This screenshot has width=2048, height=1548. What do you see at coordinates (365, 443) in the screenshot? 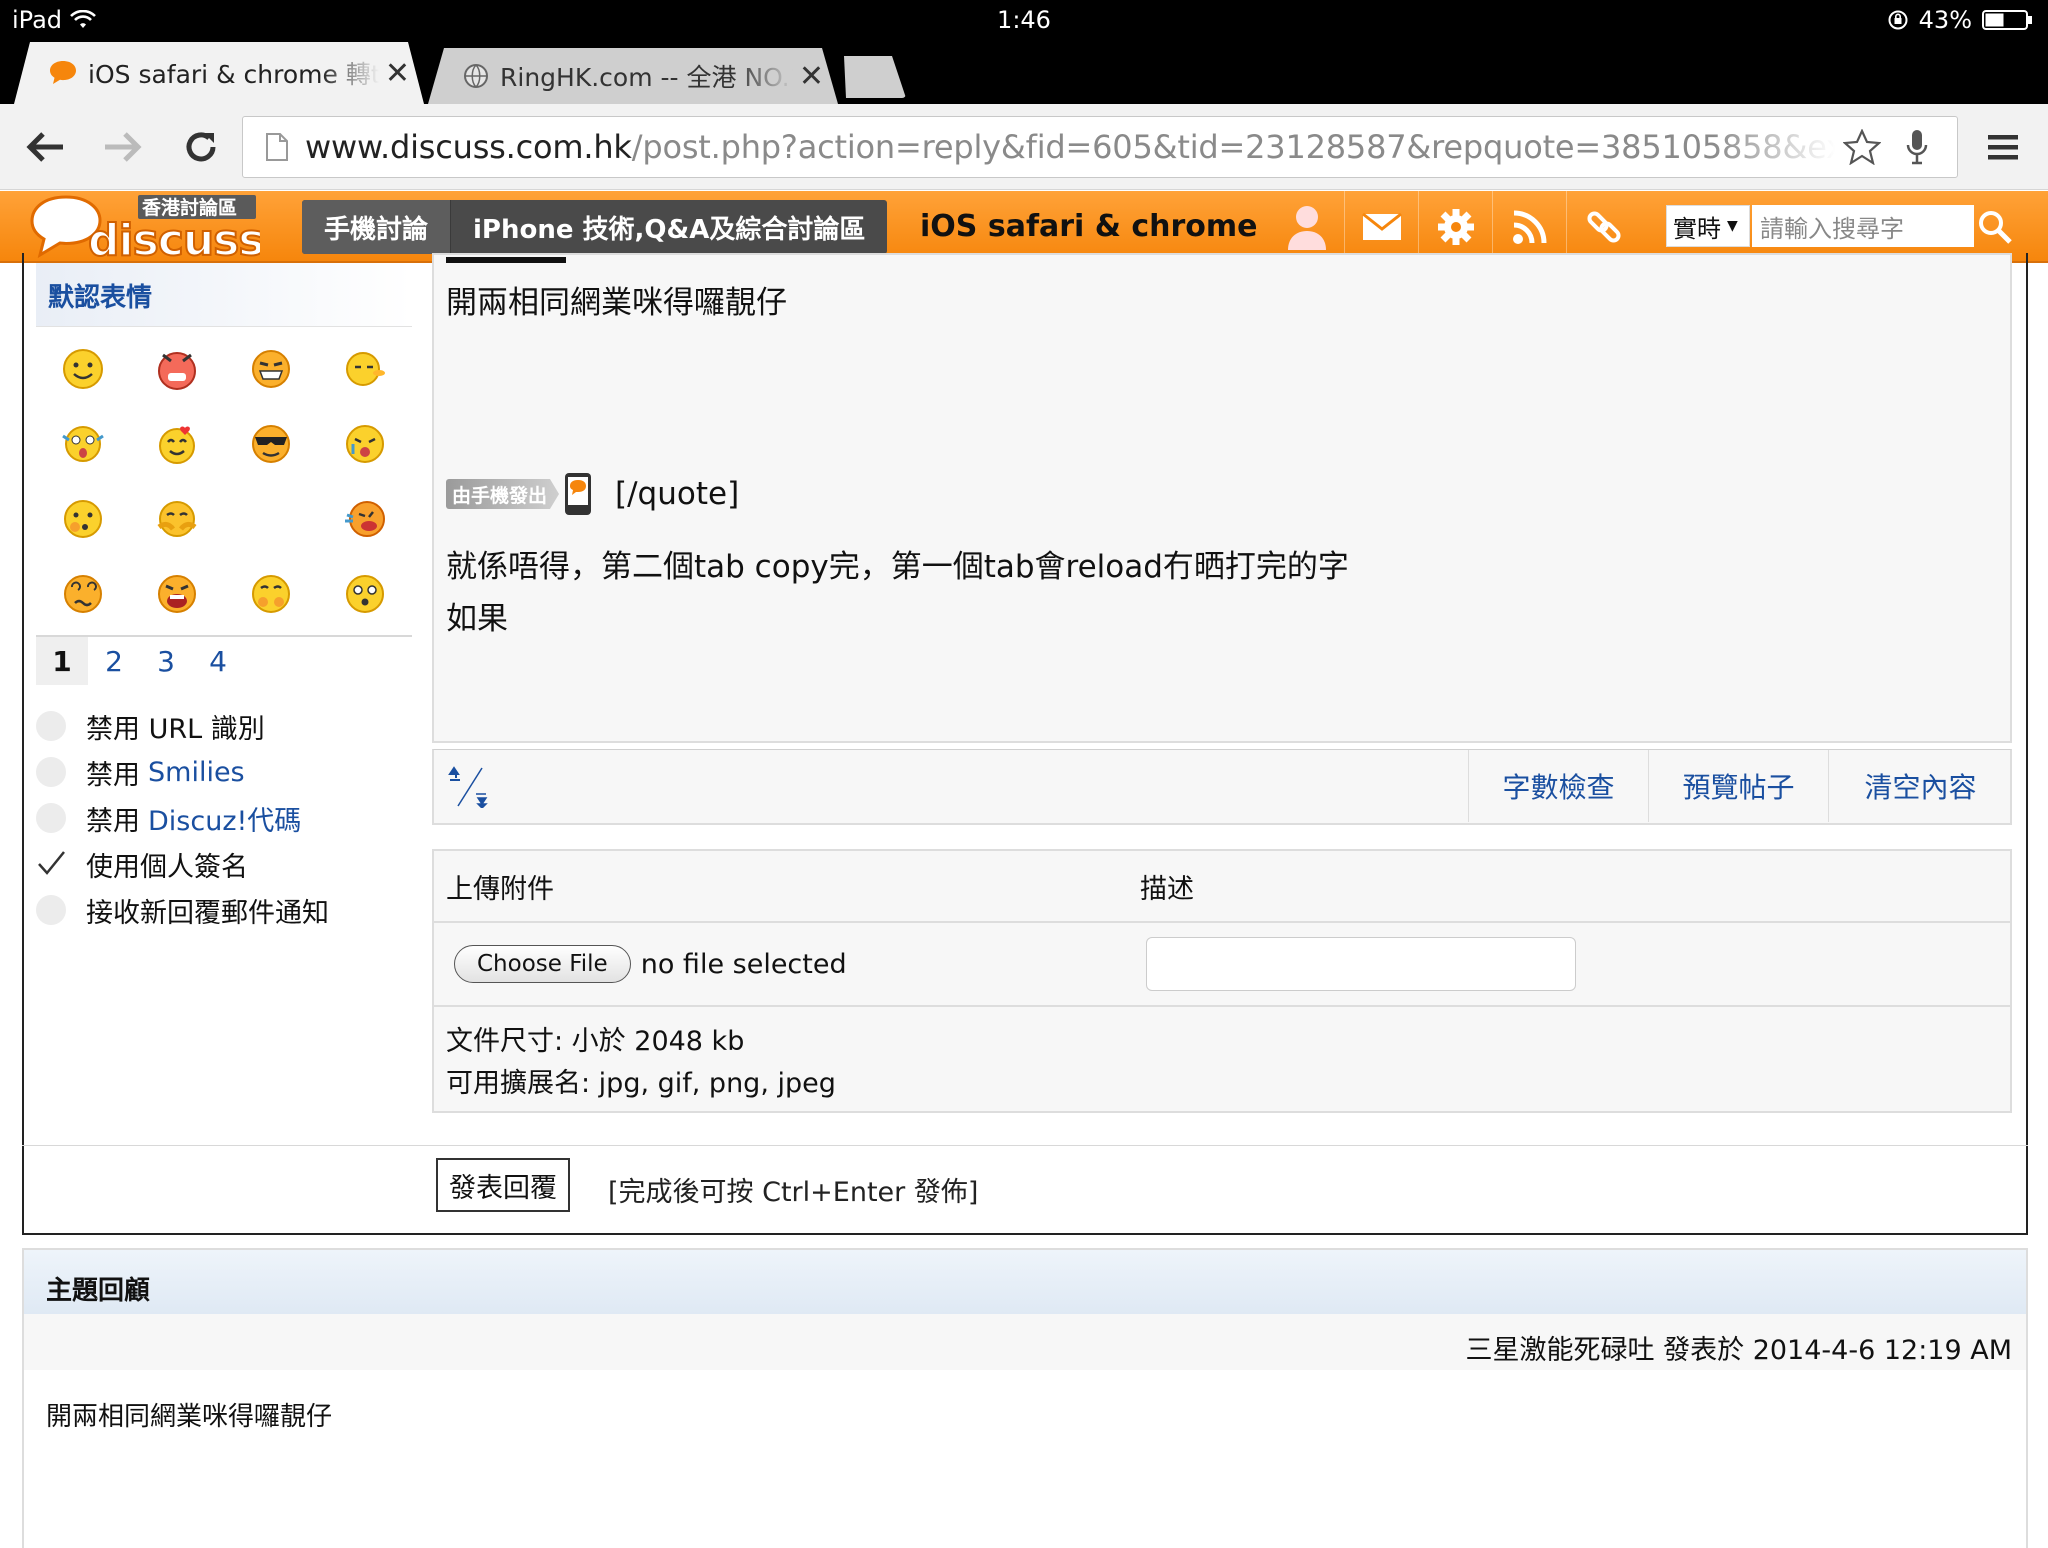
I see `crying-smiley-icon` at bounding box center [365, 443].